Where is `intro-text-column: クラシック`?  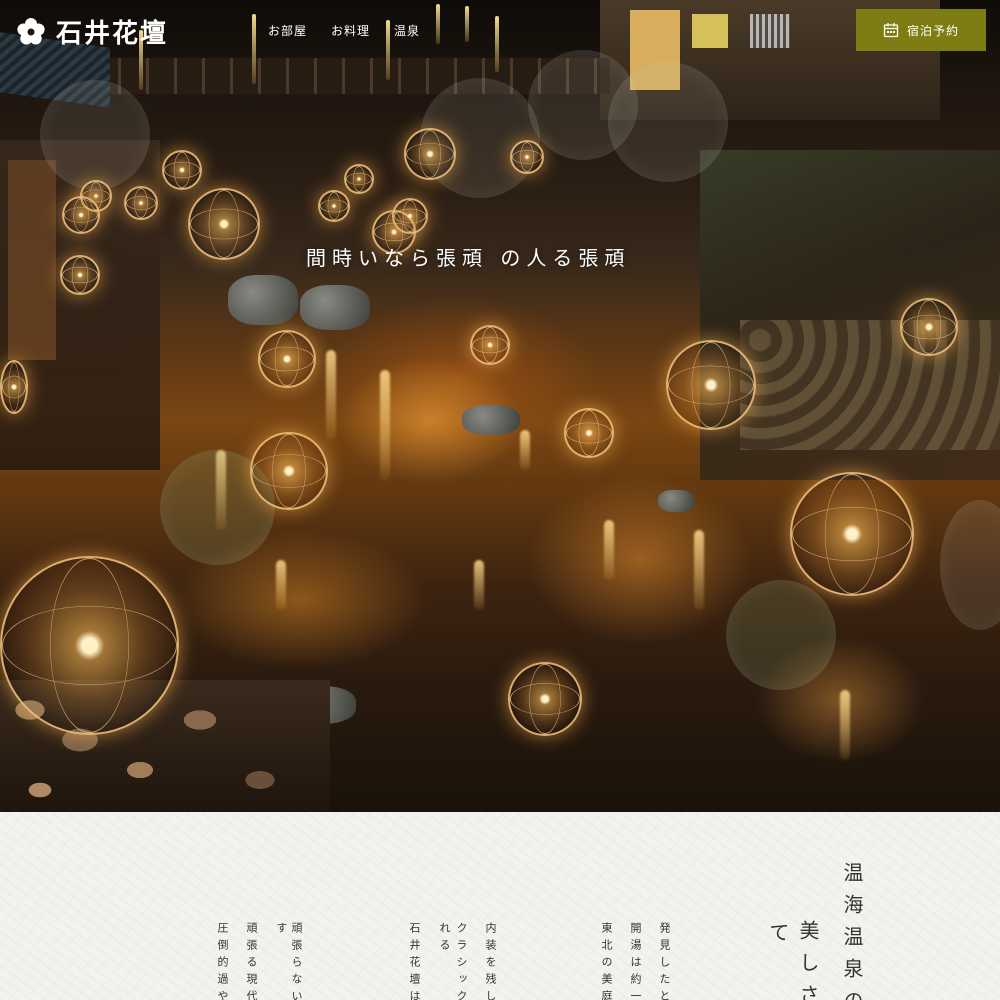 intro-text-column: クラシック is located at coordinates (461, 961).